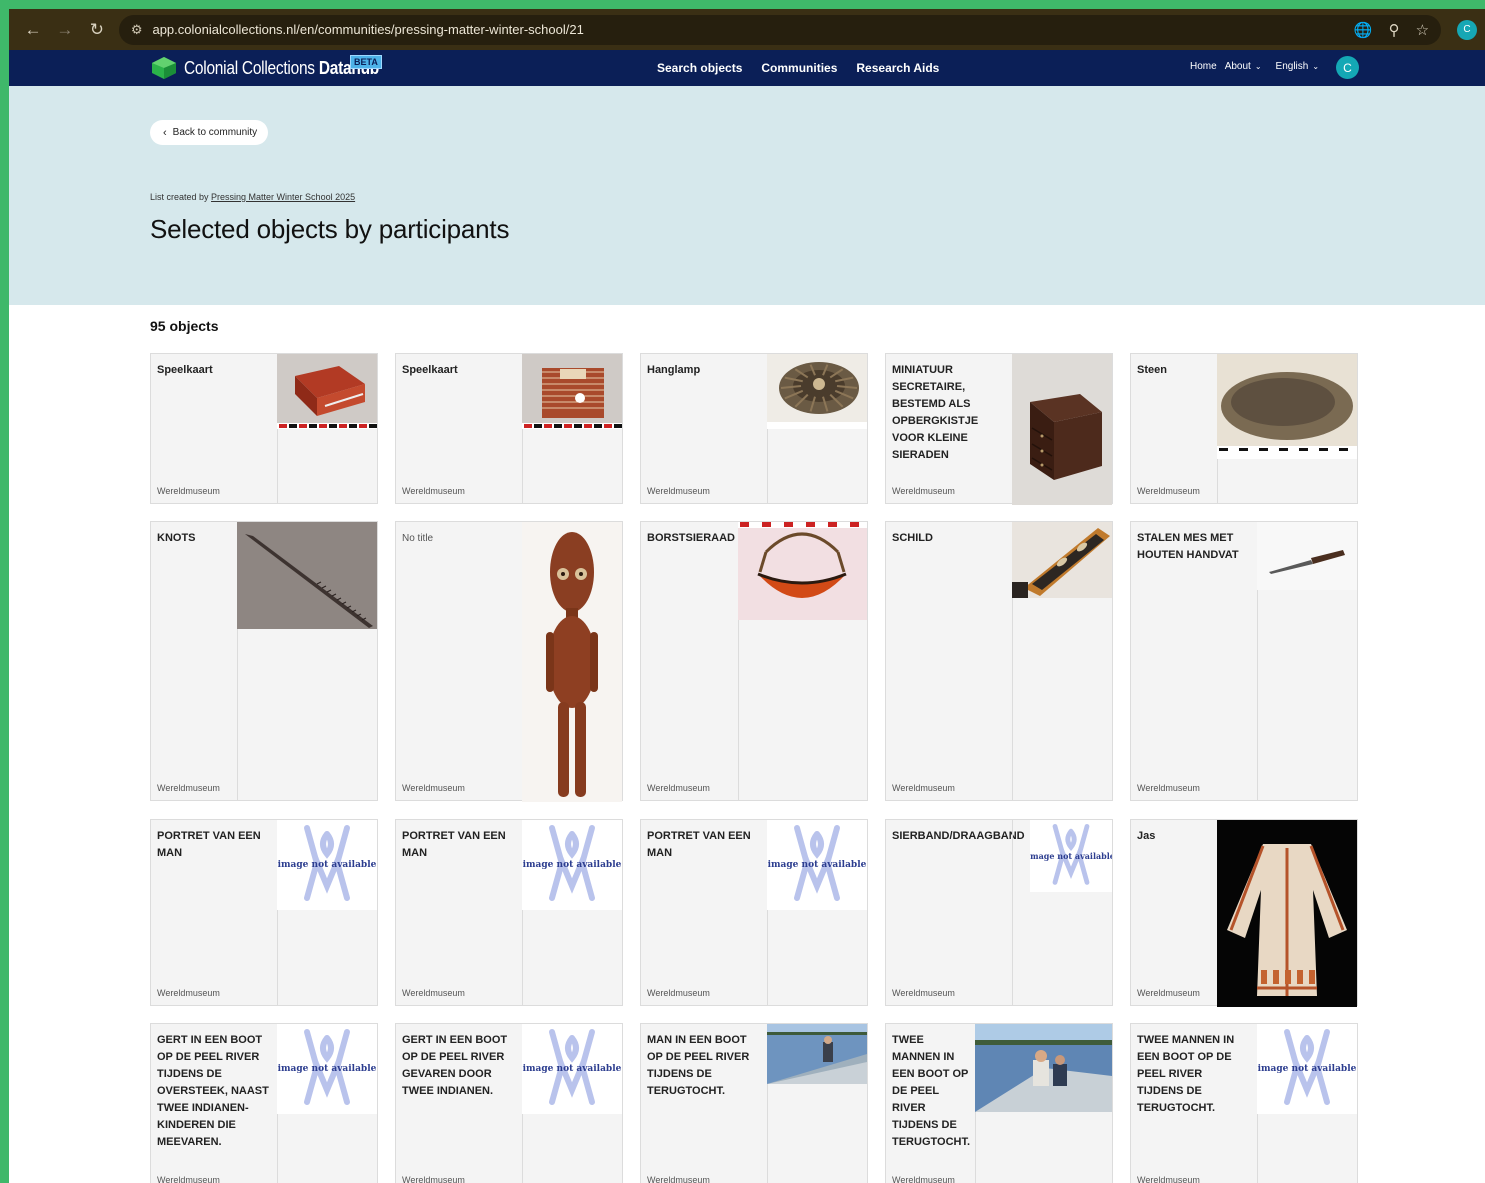 Image resolution: width=1485 pixels, height=1183 pixels. I want to click on creator-link: Pressing Matter Winter School 2025, so click(283, 197).